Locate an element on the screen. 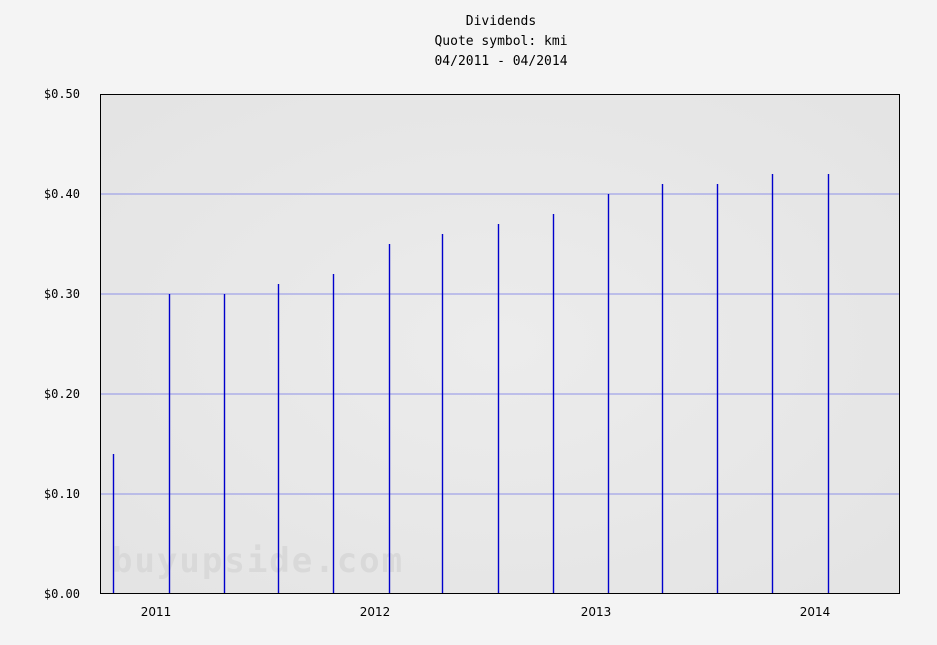 This screenshot has height=645, width=937. watermark-text: buyupside.com is located at coordinates (258, 561).